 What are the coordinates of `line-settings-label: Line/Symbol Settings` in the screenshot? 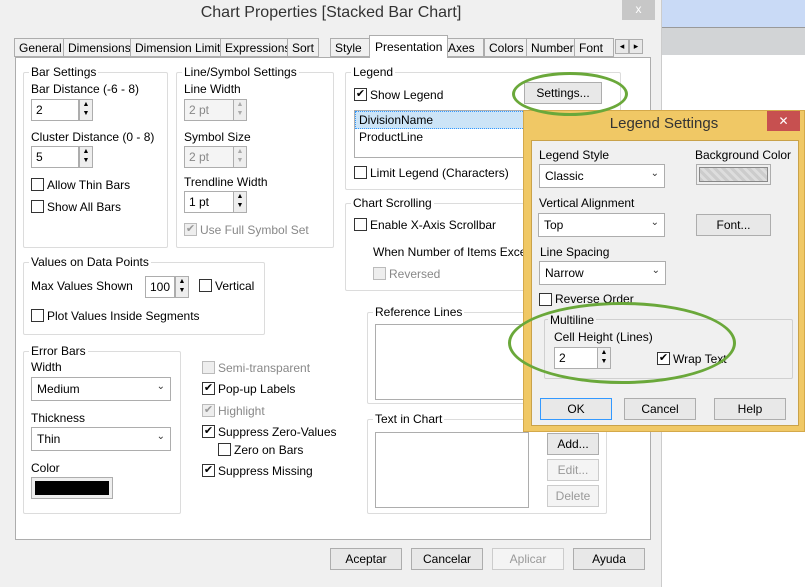 It's located at (240, 72).